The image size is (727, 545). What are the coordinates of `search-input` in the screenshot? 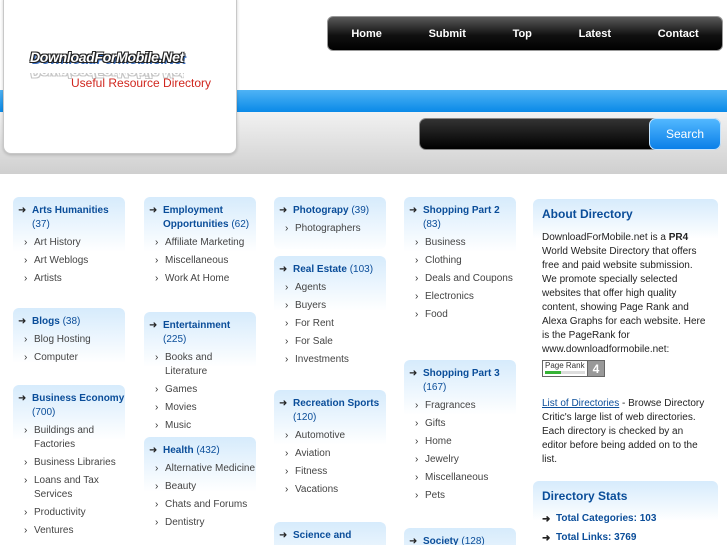 It's located at (537, 134).